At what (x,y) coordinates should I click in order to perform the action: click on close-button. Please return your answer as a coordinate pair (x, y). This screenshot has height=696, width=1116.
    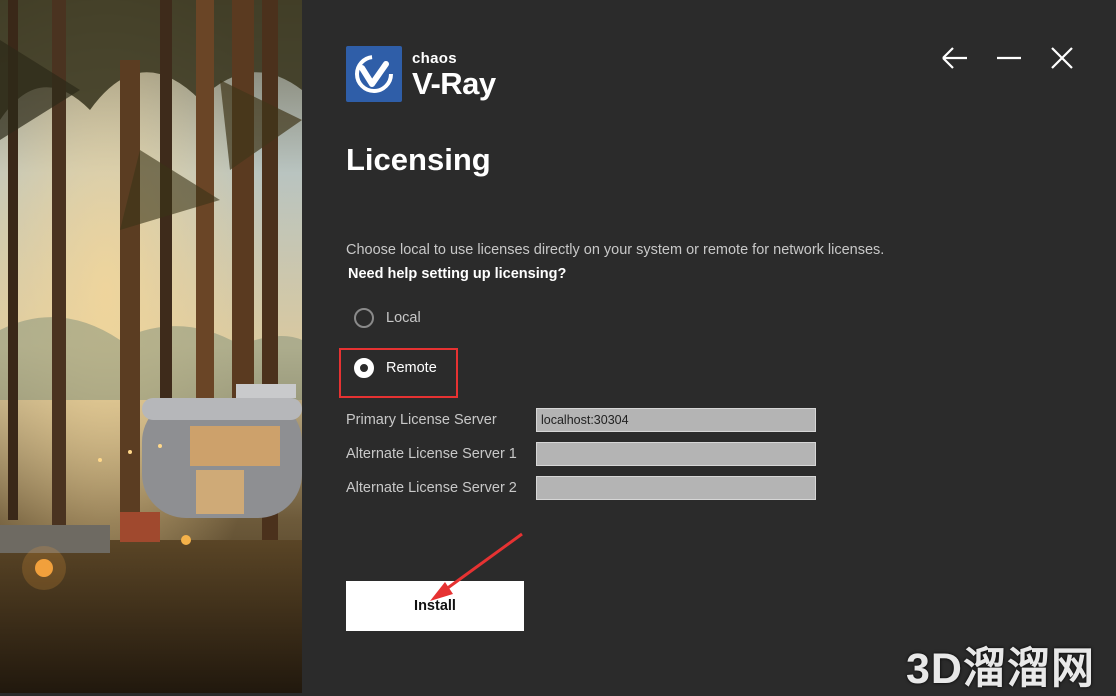
    Looking at the image, I should click on (1062, 58).